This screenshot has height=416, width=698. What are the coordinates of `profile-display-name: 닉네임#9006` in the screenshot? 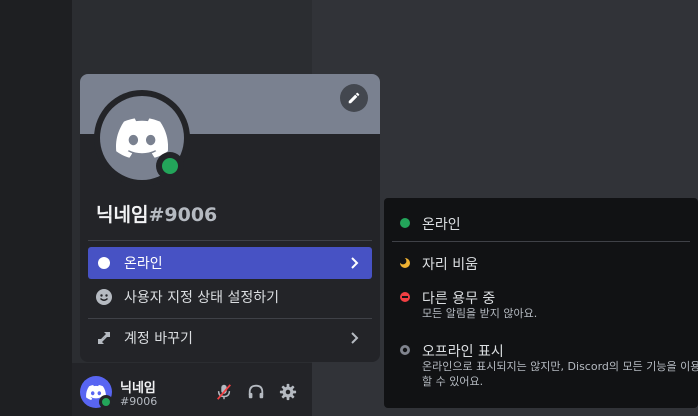 It's located at (156, 213).